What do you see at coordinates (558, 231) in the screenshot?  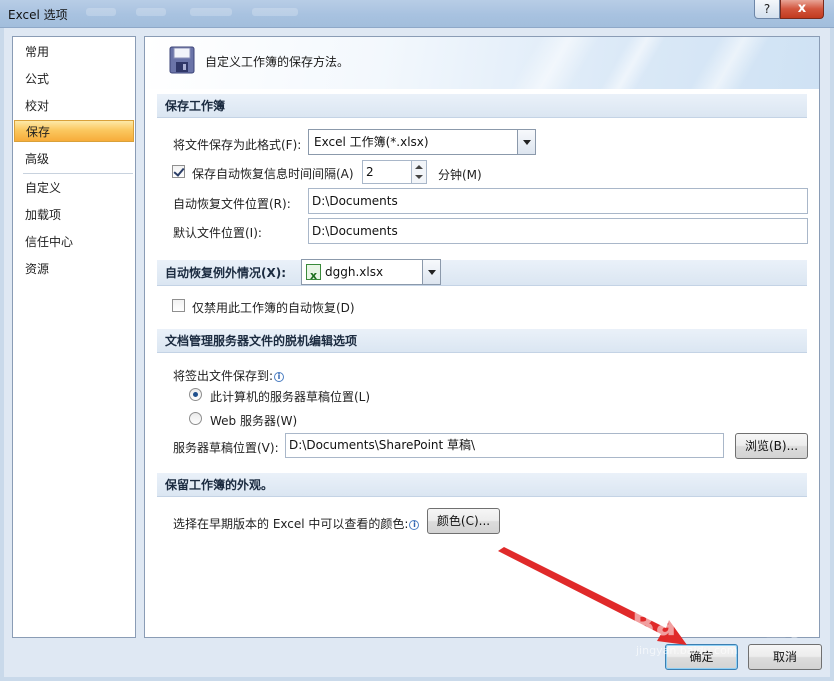 I see `default-location-input: D:\Documents` at bounding box center [558, 231].